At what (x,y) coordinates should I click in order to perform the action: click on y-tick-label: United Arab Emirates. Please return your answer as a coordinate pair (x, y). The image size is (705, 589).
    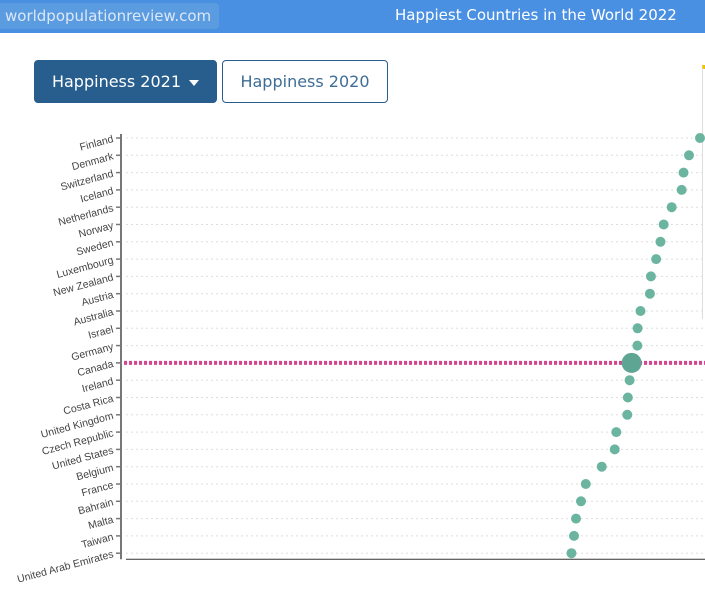
    Looking at the image, I should click on (65, 566).